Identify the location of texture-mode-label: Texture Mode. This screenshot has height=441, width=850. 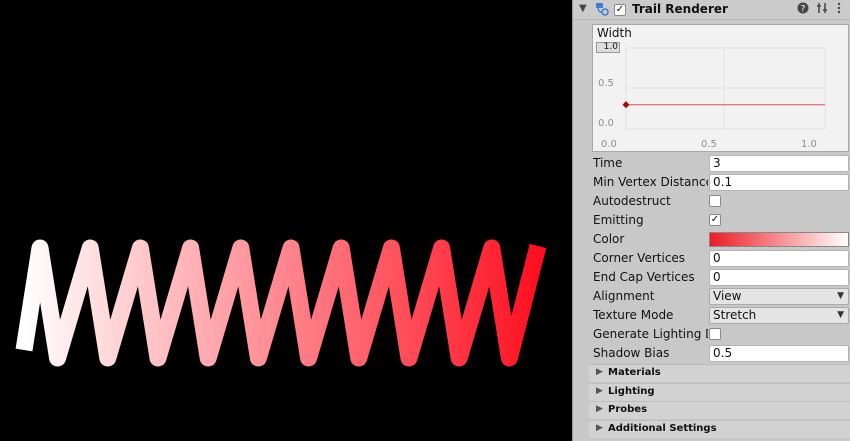
(633, 315).